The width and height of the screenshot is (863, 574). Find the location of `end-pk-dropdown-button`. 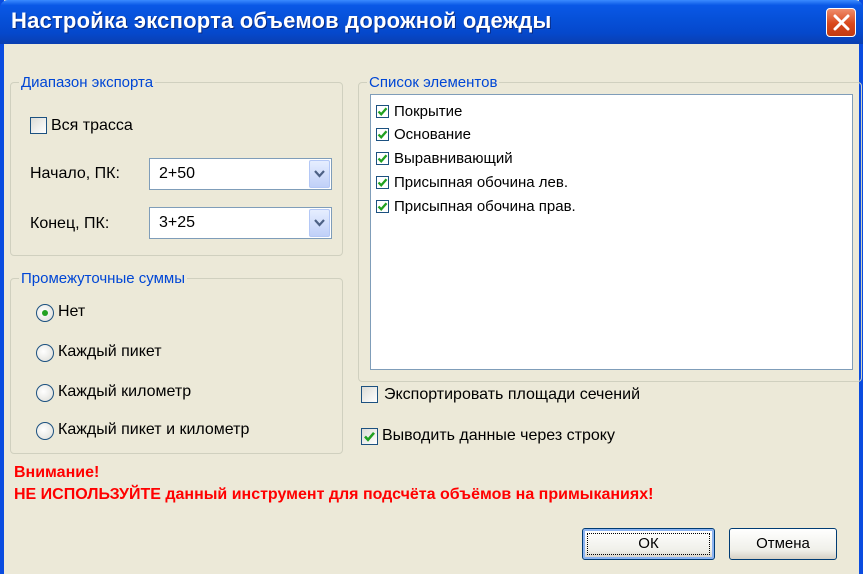

end-pk-dropdown-button is located at coordinates (319, 223).